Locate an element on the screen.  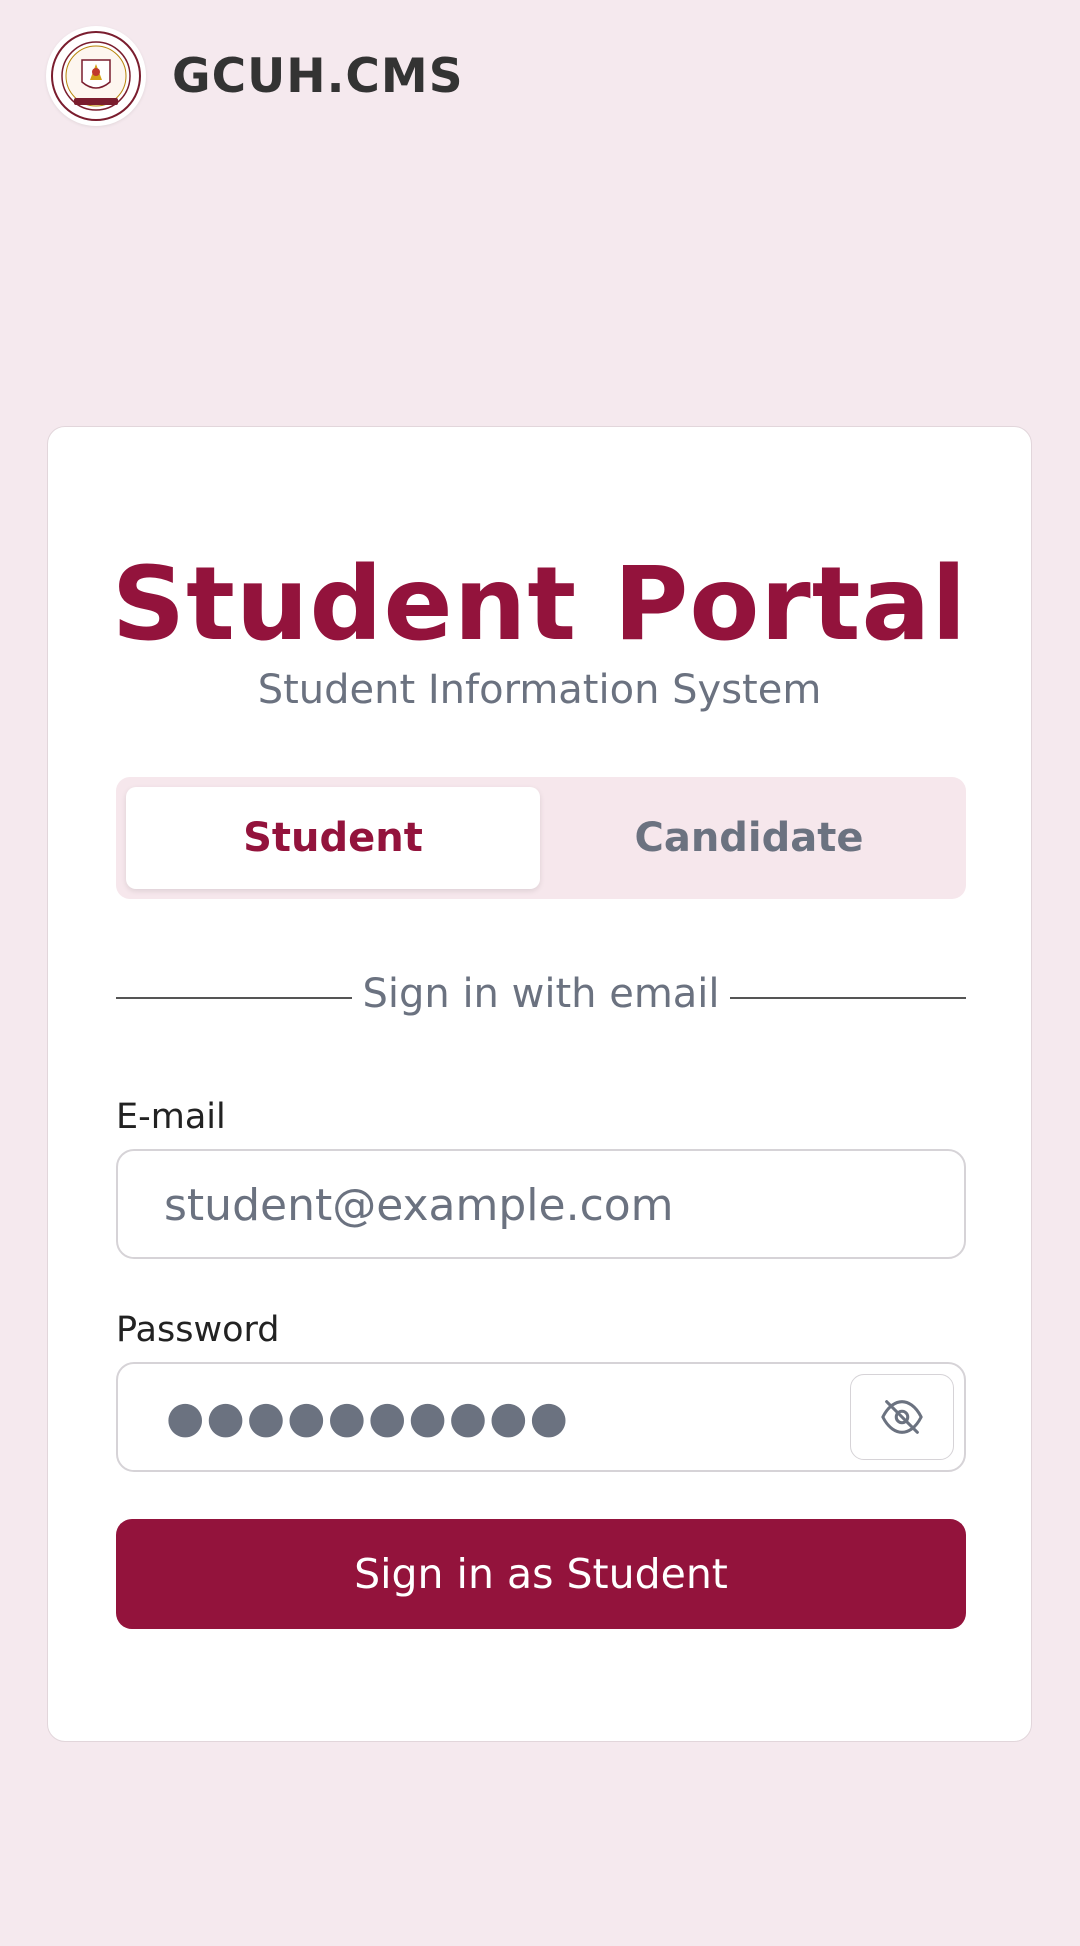
password-masked-value: ●●●●●●●●●● is located at coordinates (368, 1417).